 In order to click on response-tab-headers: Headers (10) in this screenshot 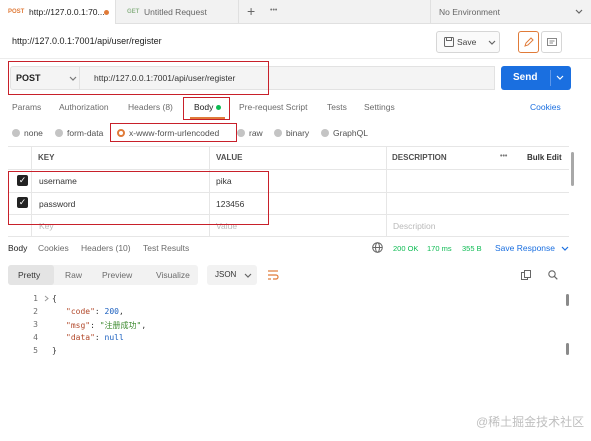, I will do `click(106, 248)`.